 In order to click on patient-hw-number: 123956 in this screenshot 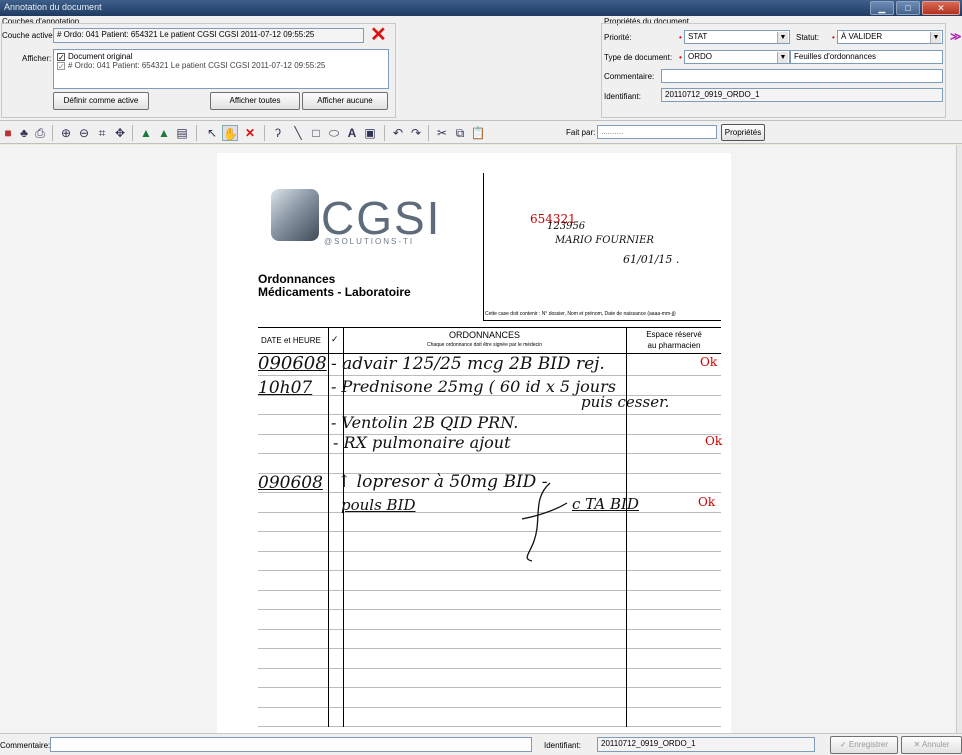, I will do `click(566, 226)`.